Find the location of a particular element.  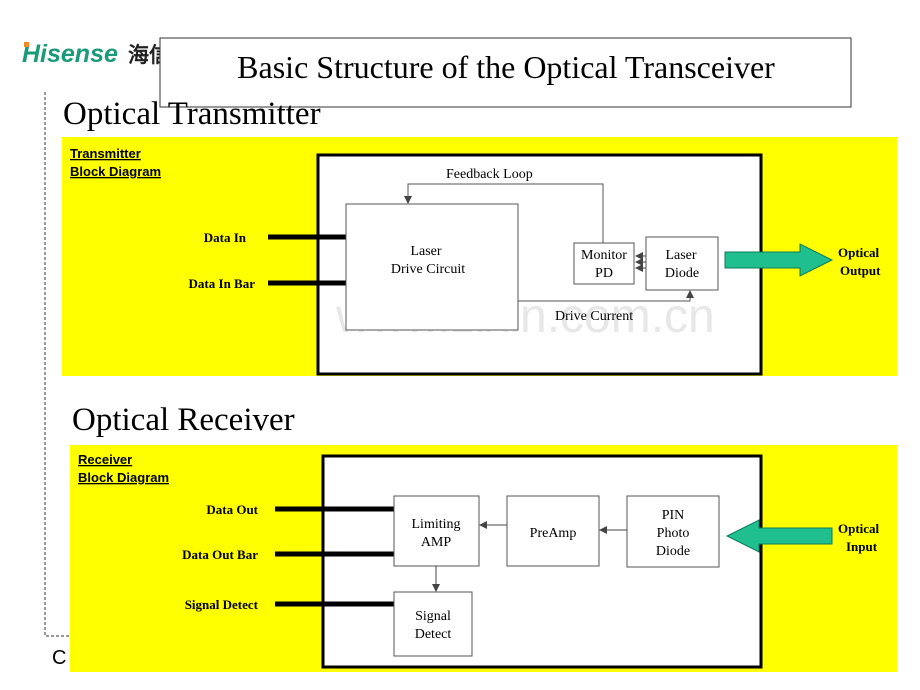

block-label: AMP is located at coordinates (436, 542).